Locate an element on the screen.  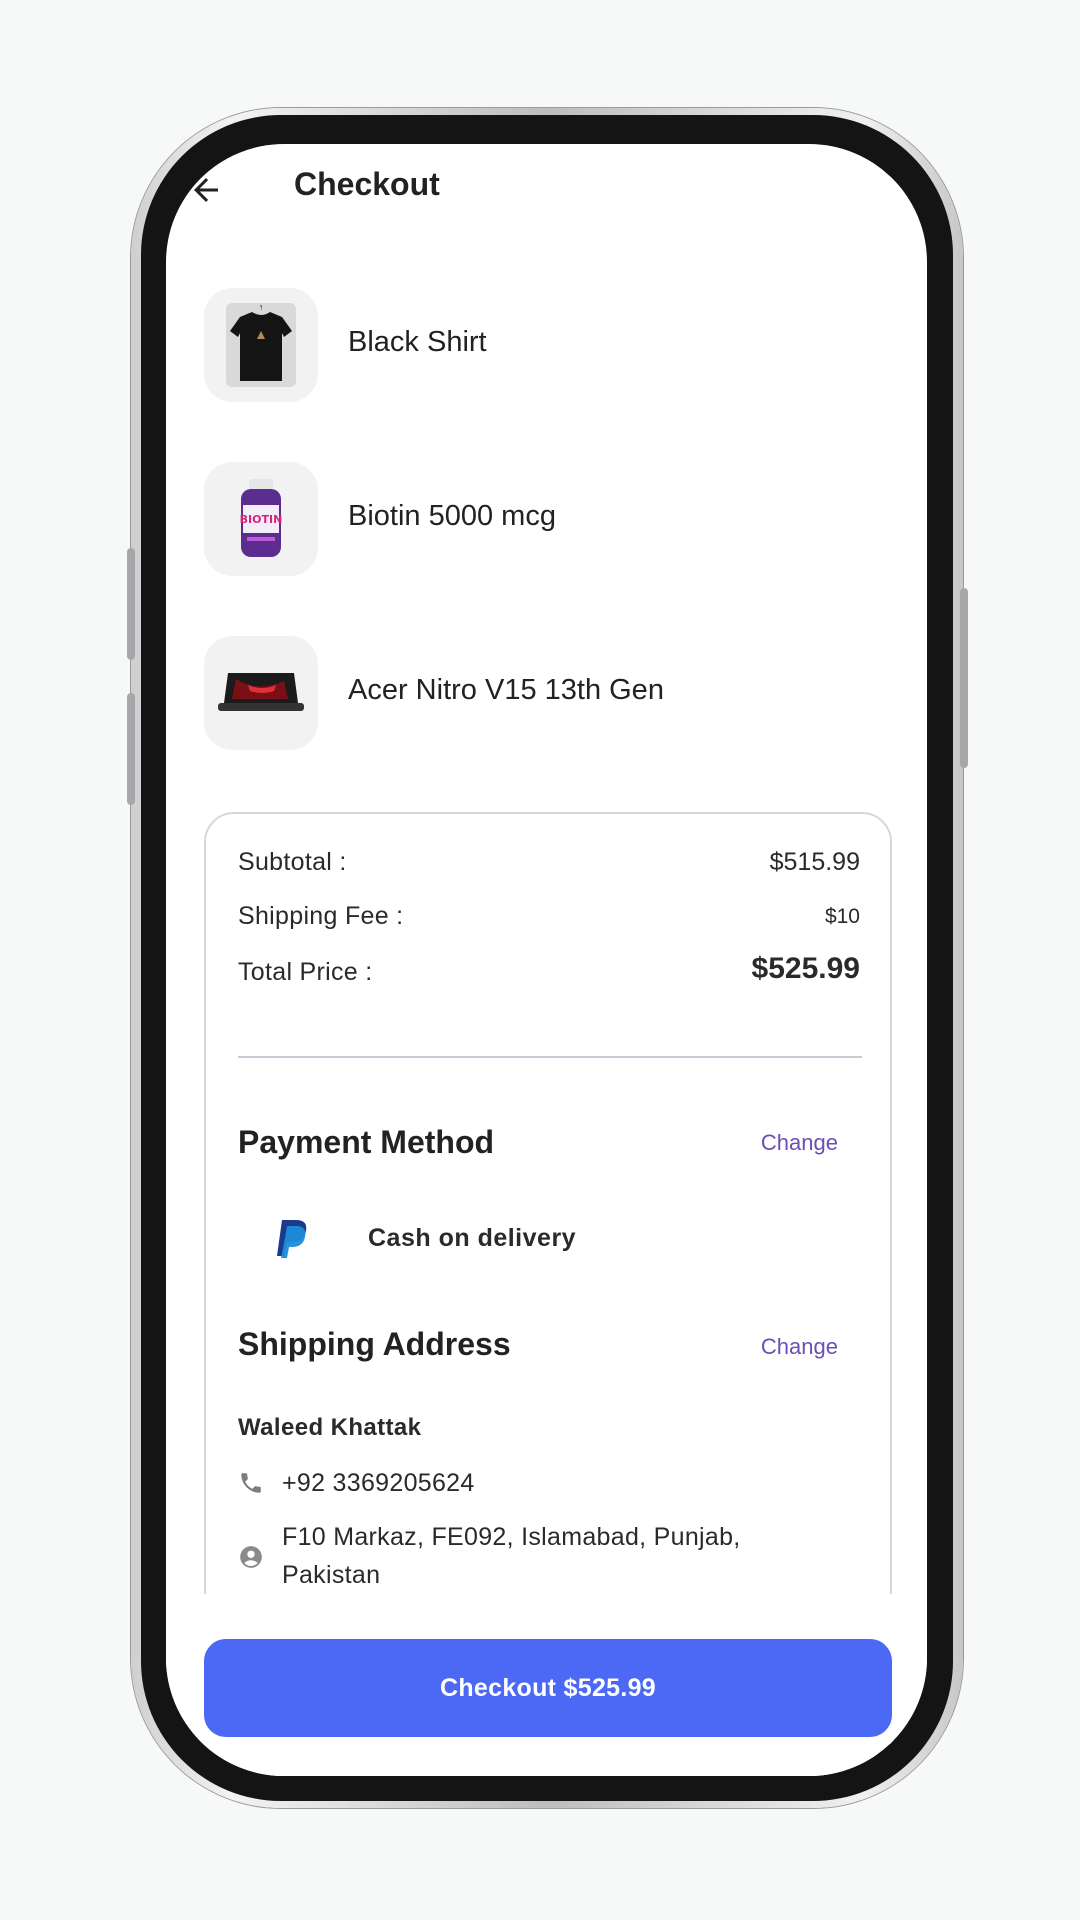
list-item: Black Shirt is located at coordinates (524, 345).